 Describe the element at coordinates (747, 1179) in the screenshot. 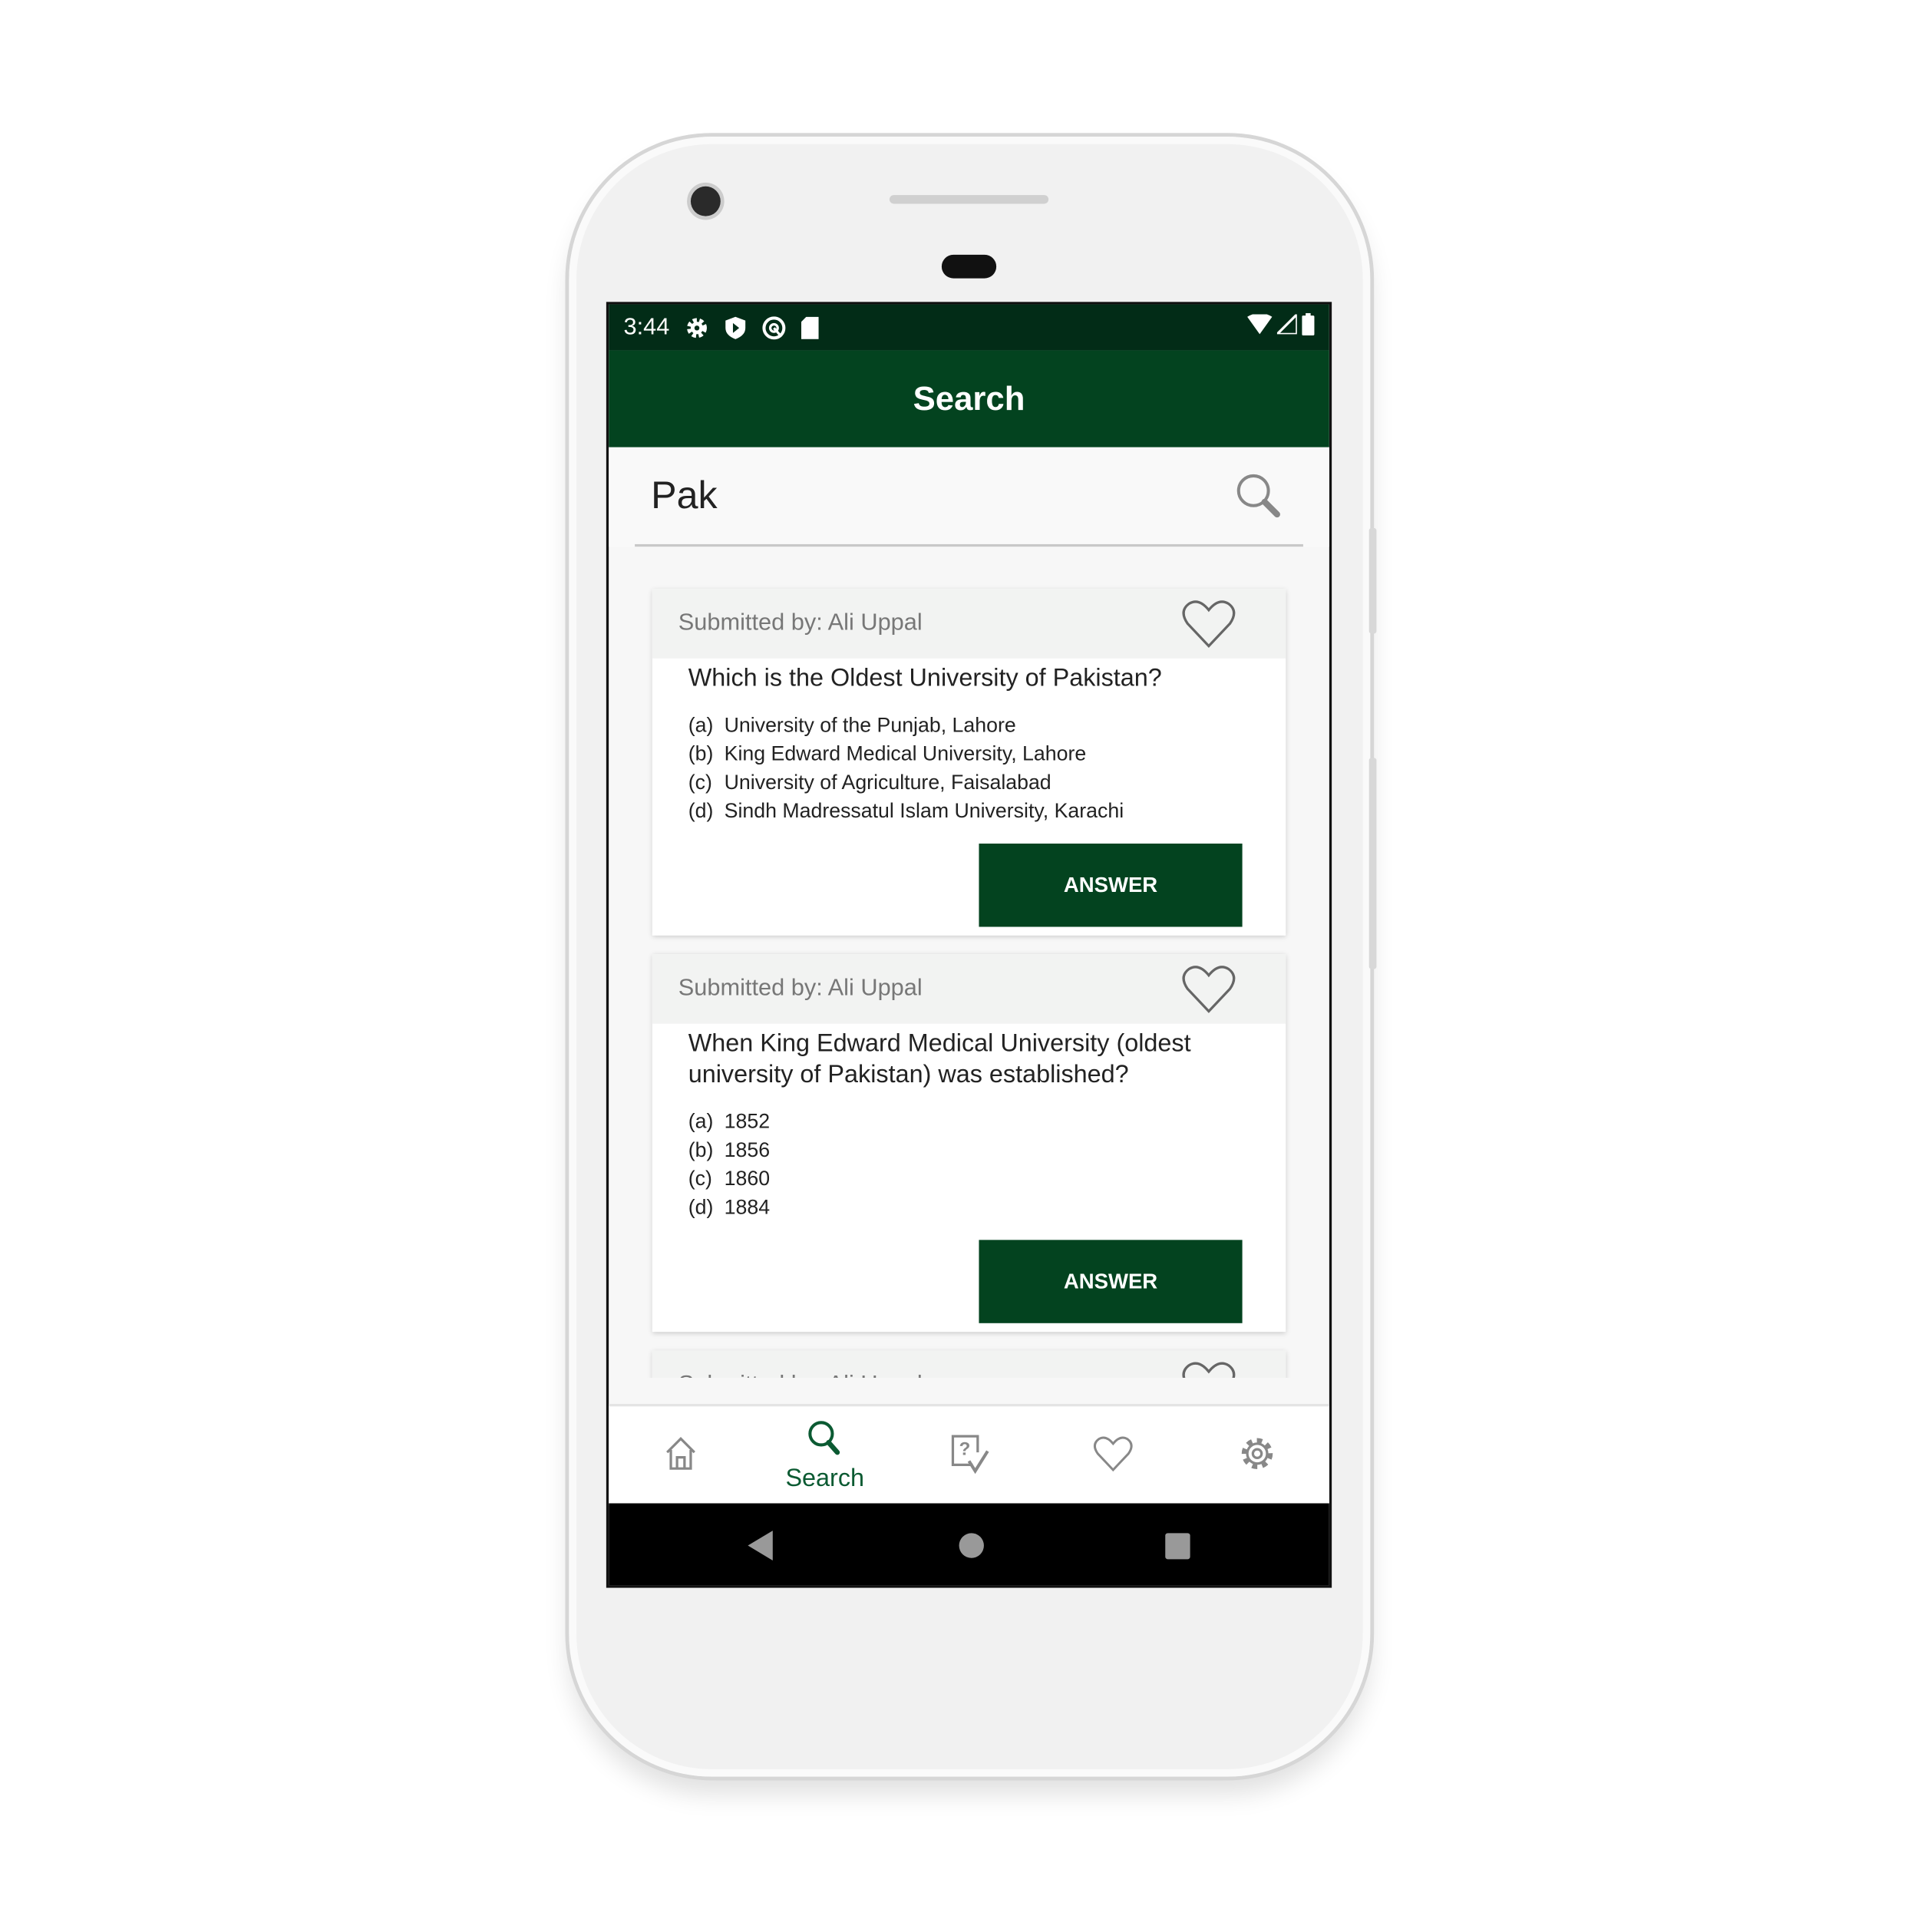

I see `option-text: 1860` at that location.